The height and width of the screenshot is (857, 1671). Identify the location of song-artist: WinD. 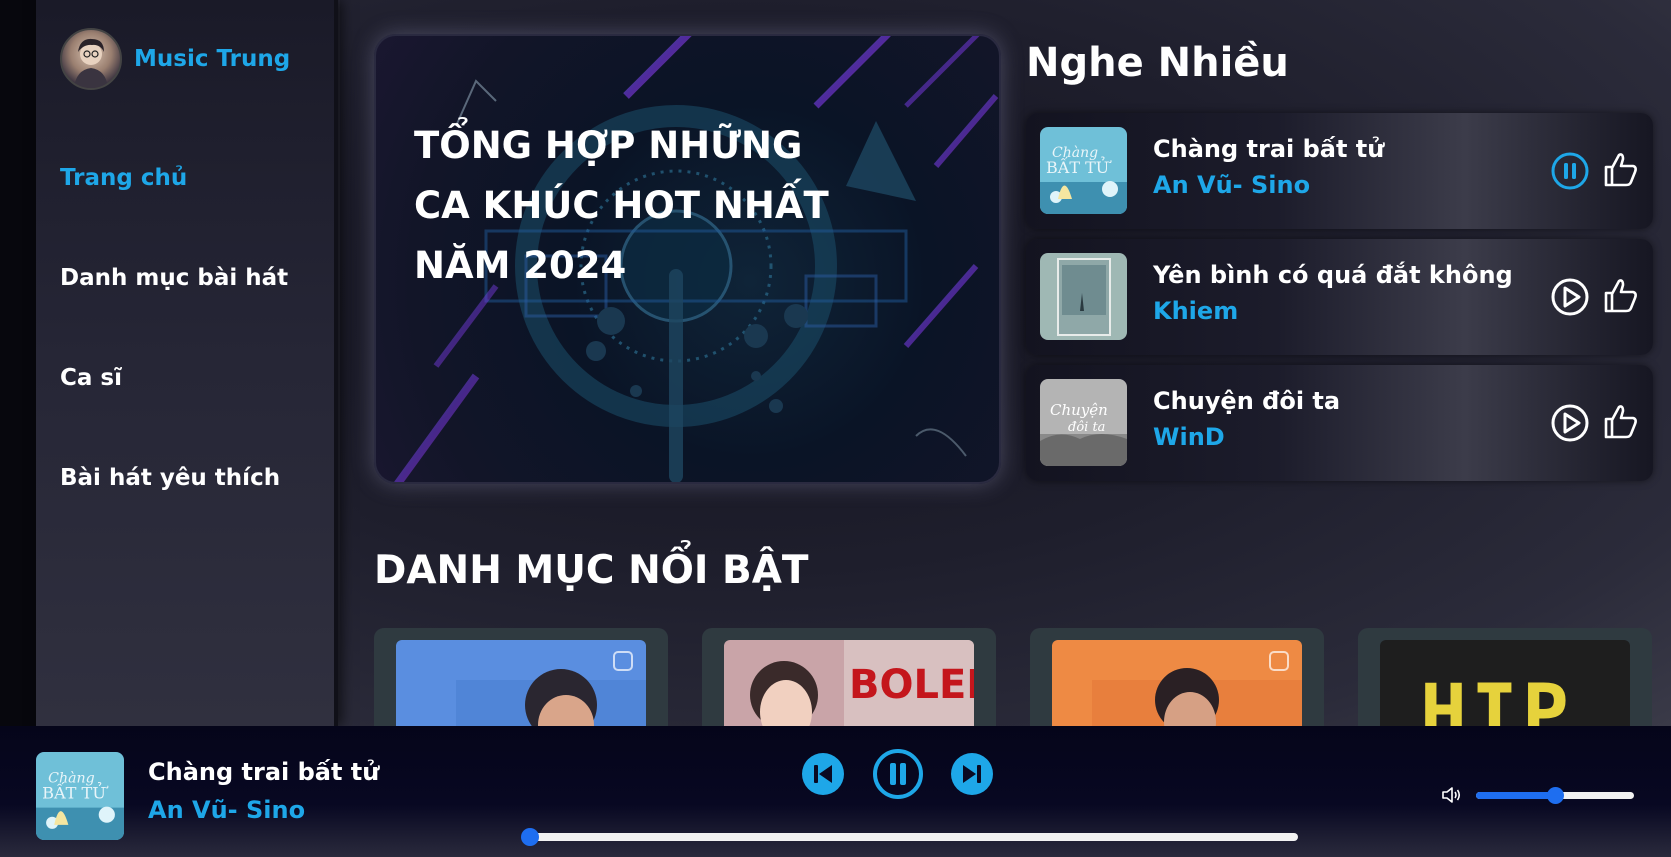
(1189, 437).